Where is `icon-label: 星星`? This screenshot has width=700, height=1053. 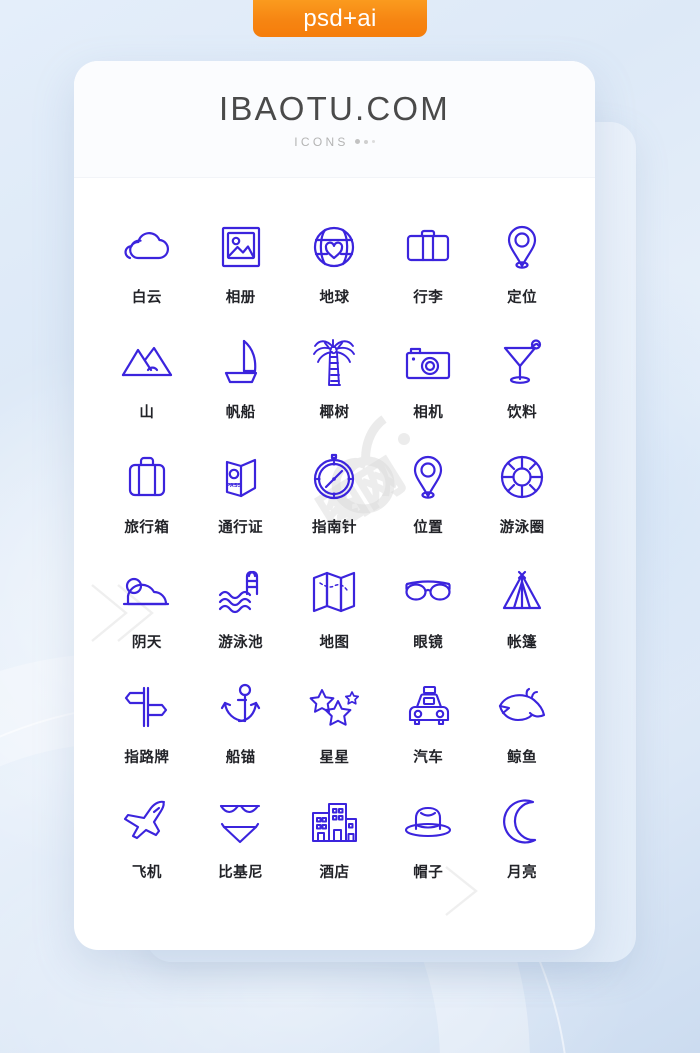 icon-label: 星星 is located at coordinates (334, 758).